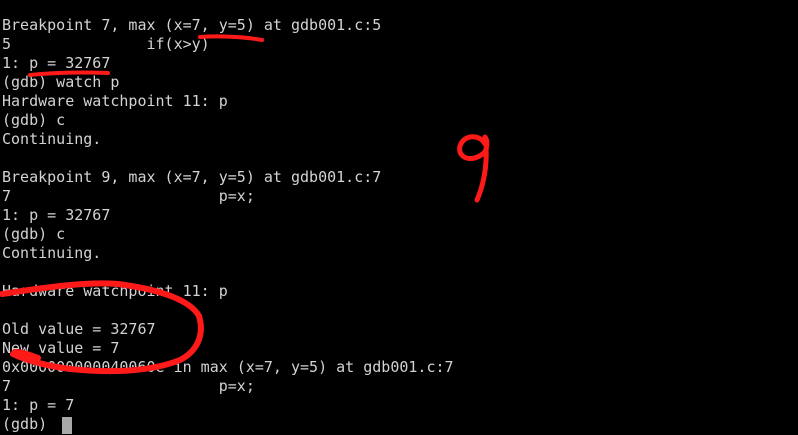 Image resolution: width=798 pixels, height=435 pixels. Describe the element at coordinates (61, 348) in the screenshot. I see `terminal-line: New value = 7` at that location.